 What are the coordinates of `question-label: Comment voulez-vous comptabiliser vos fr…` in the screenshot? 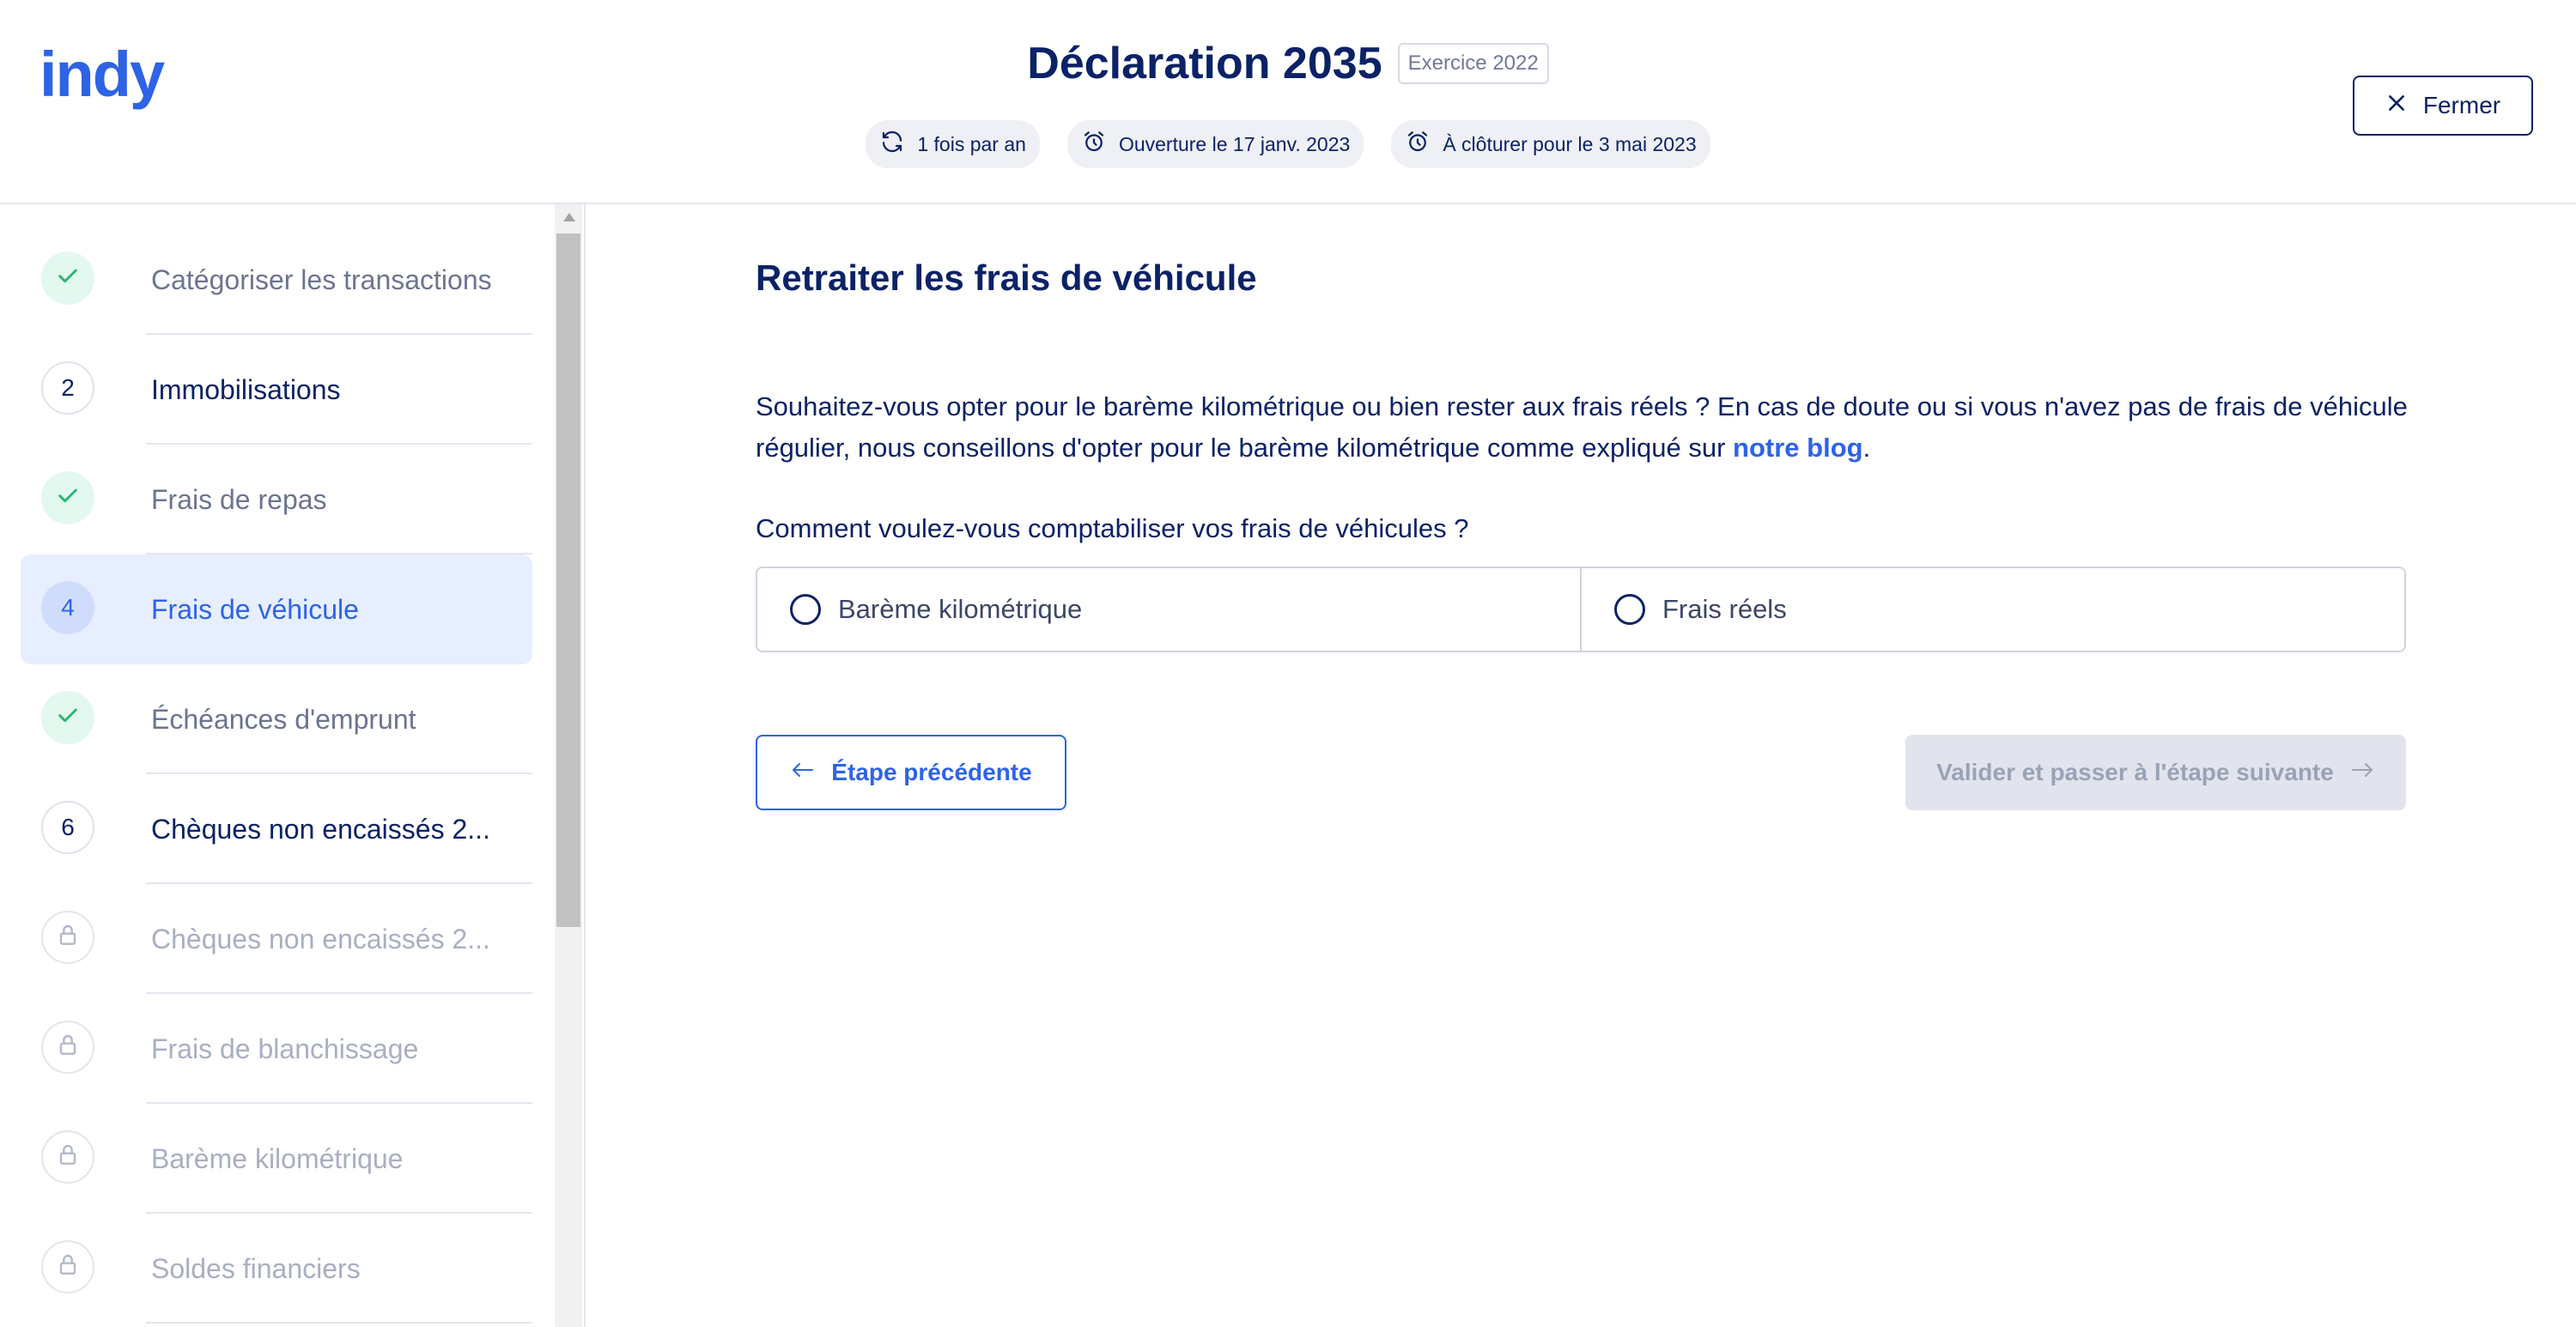 It's located at (1112, 528).